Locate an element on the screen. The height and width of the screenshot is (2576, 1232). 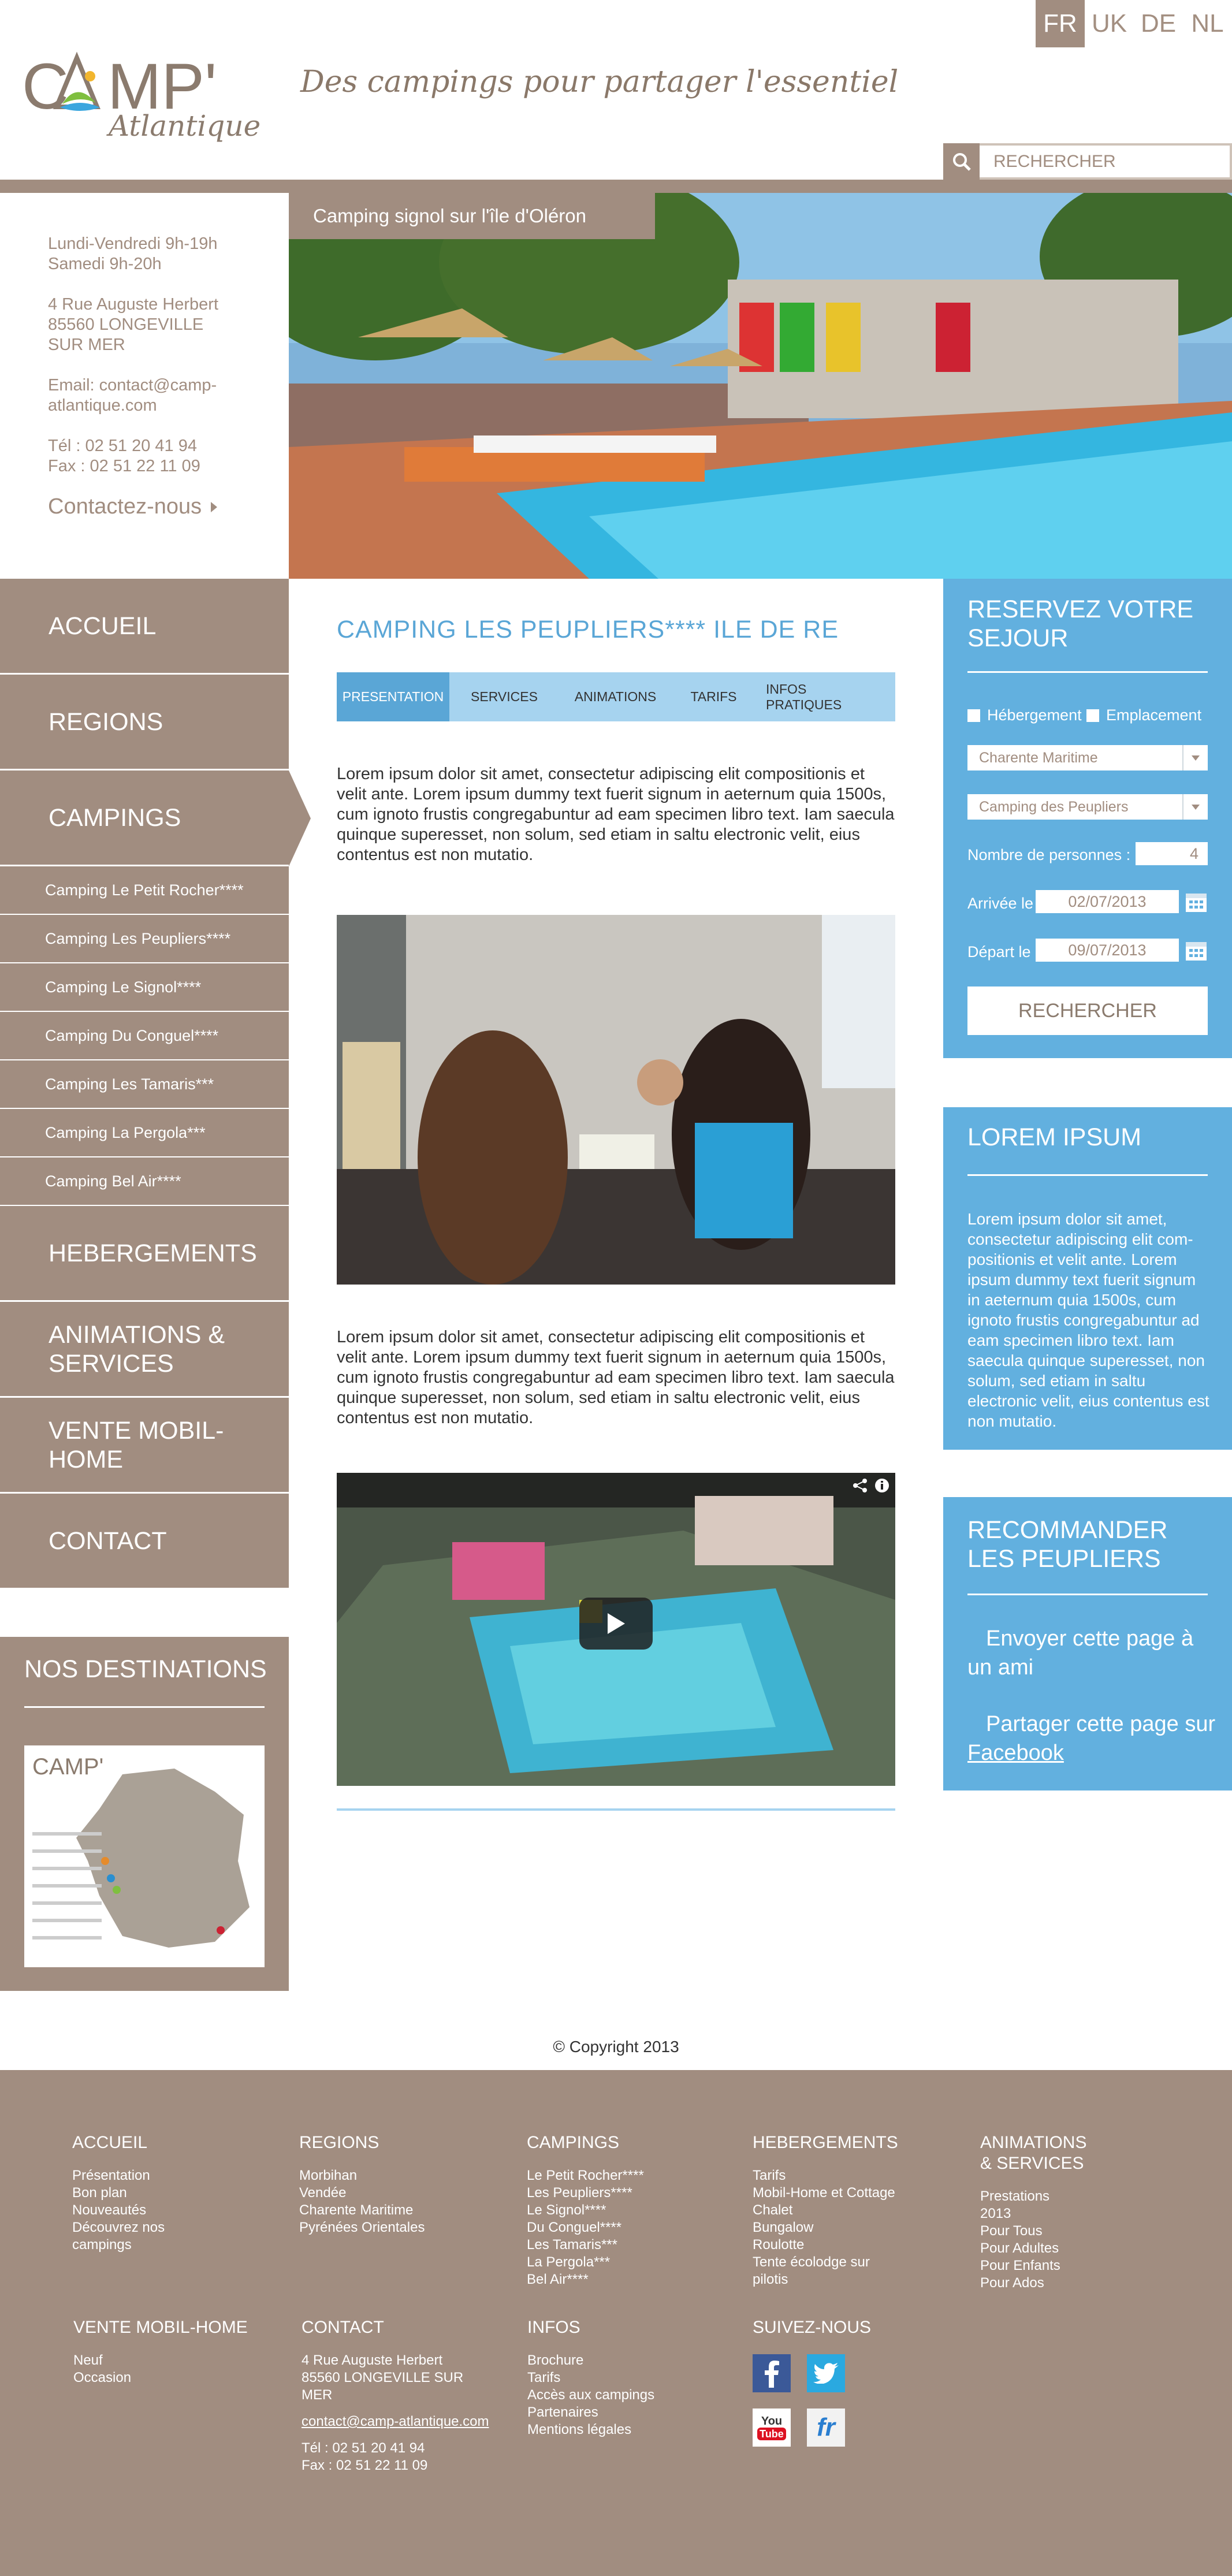
footer-link: Accès aux campings is located at coordinates (625, 2396).